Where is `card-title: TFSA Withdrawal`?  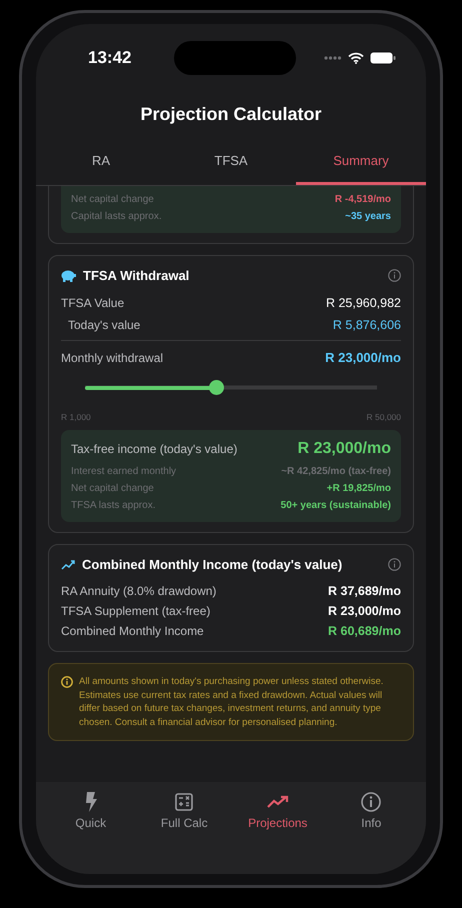 card-title: TFSA Withdrawal is located at coordinates (136, 275).